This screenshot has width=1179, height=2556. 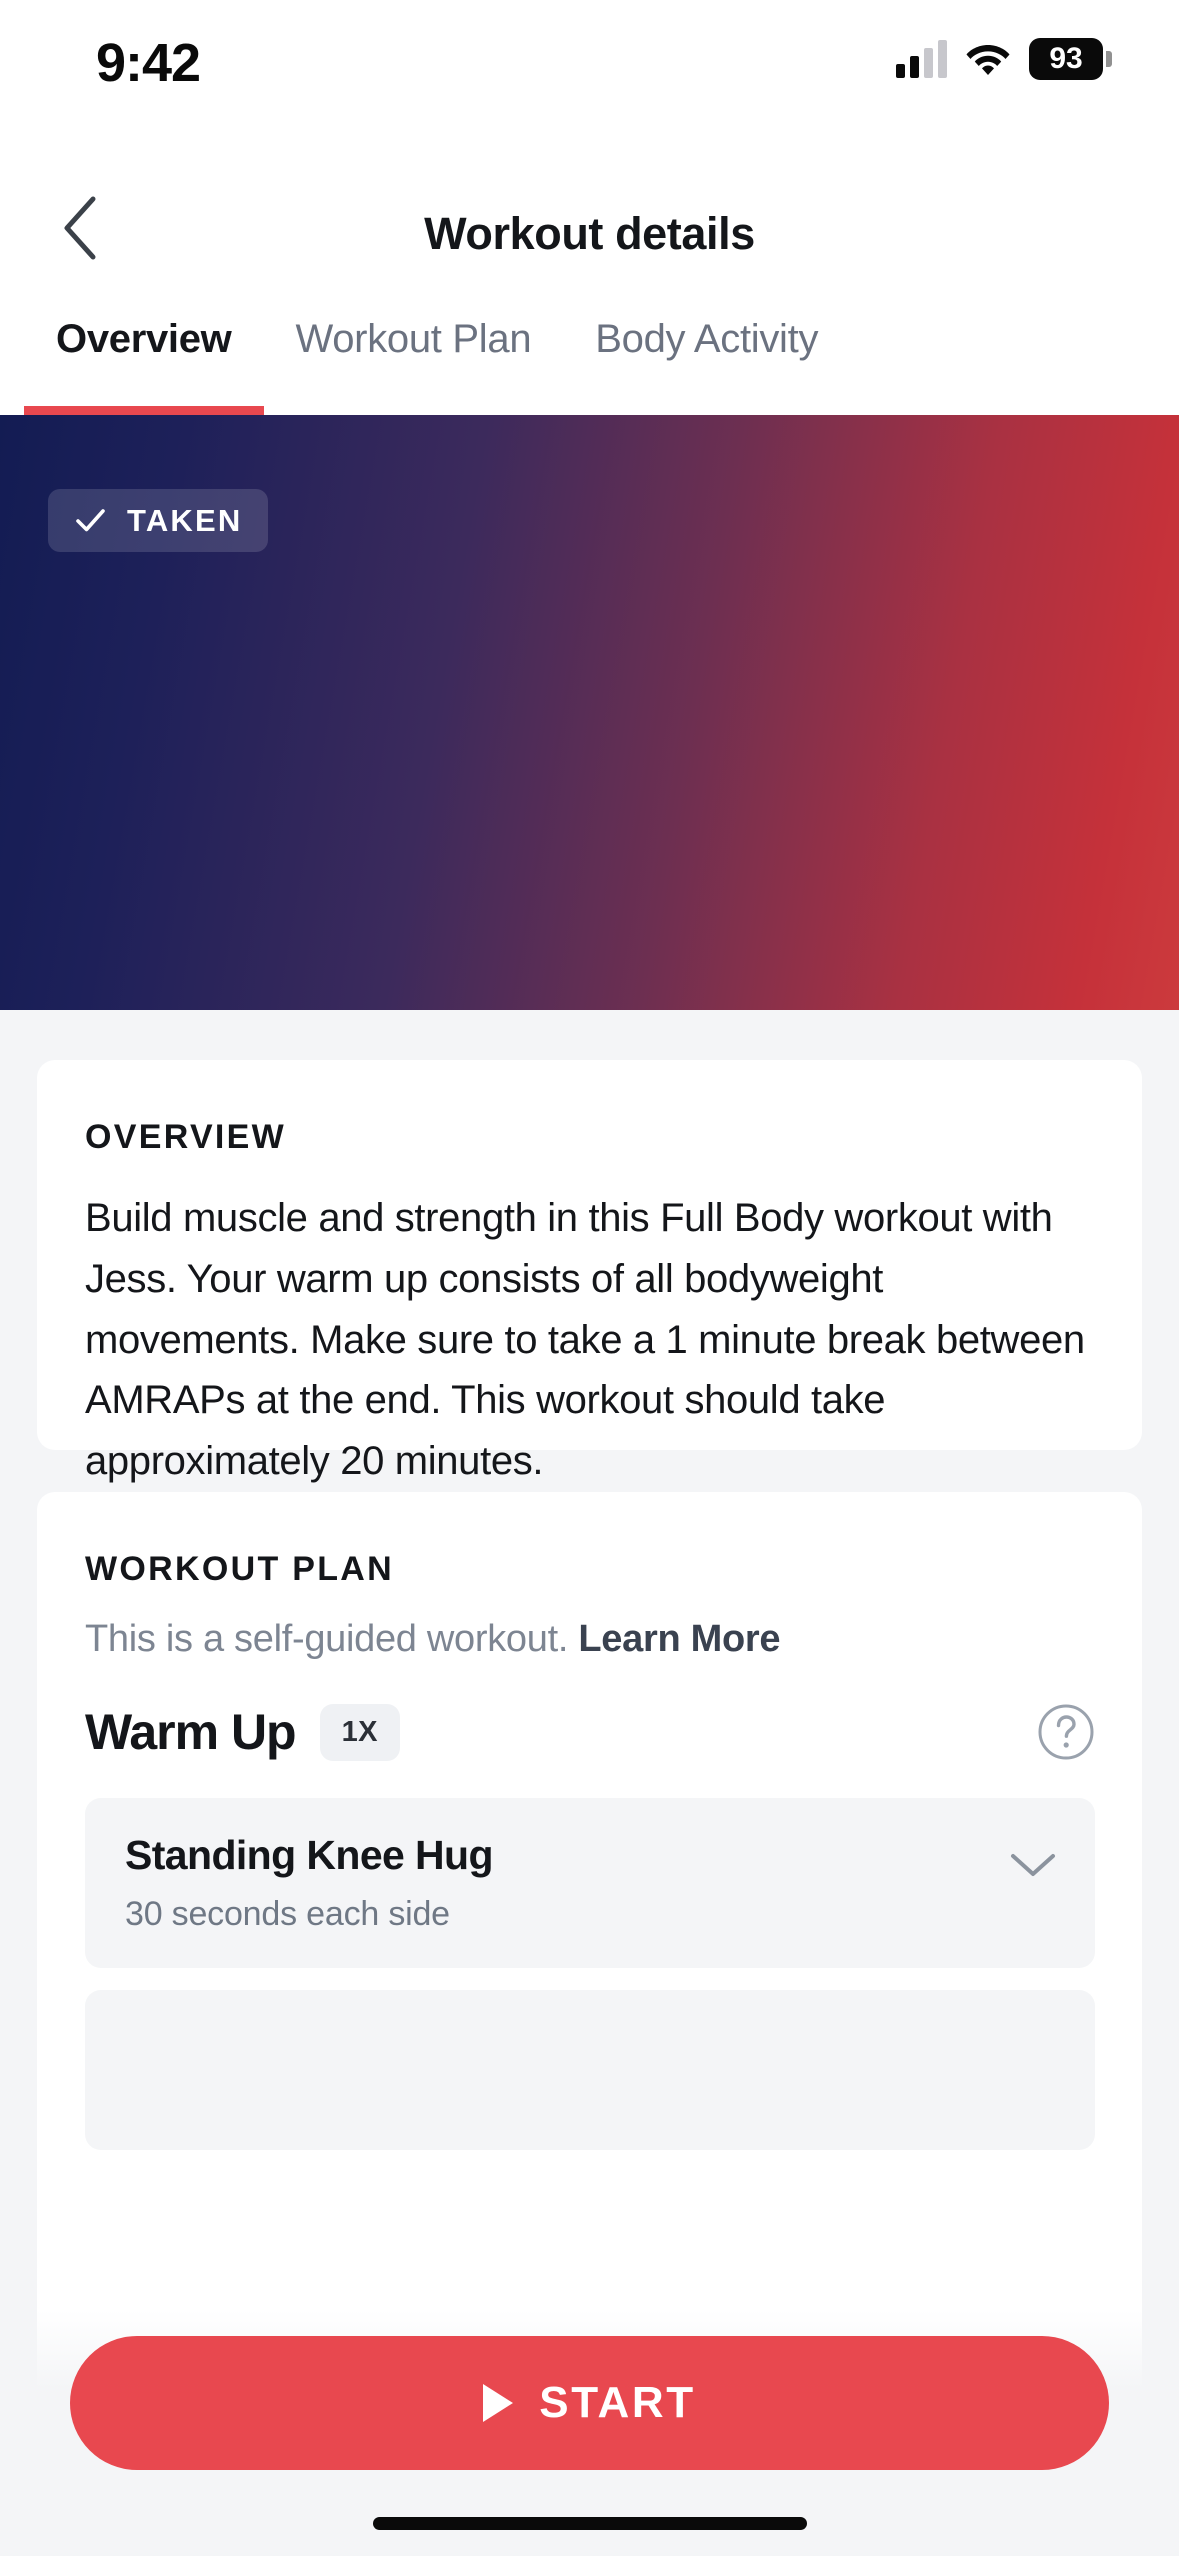 I want to click on self-guided-note-text: This is a self-guided workout., so click(x=332, y=1639).